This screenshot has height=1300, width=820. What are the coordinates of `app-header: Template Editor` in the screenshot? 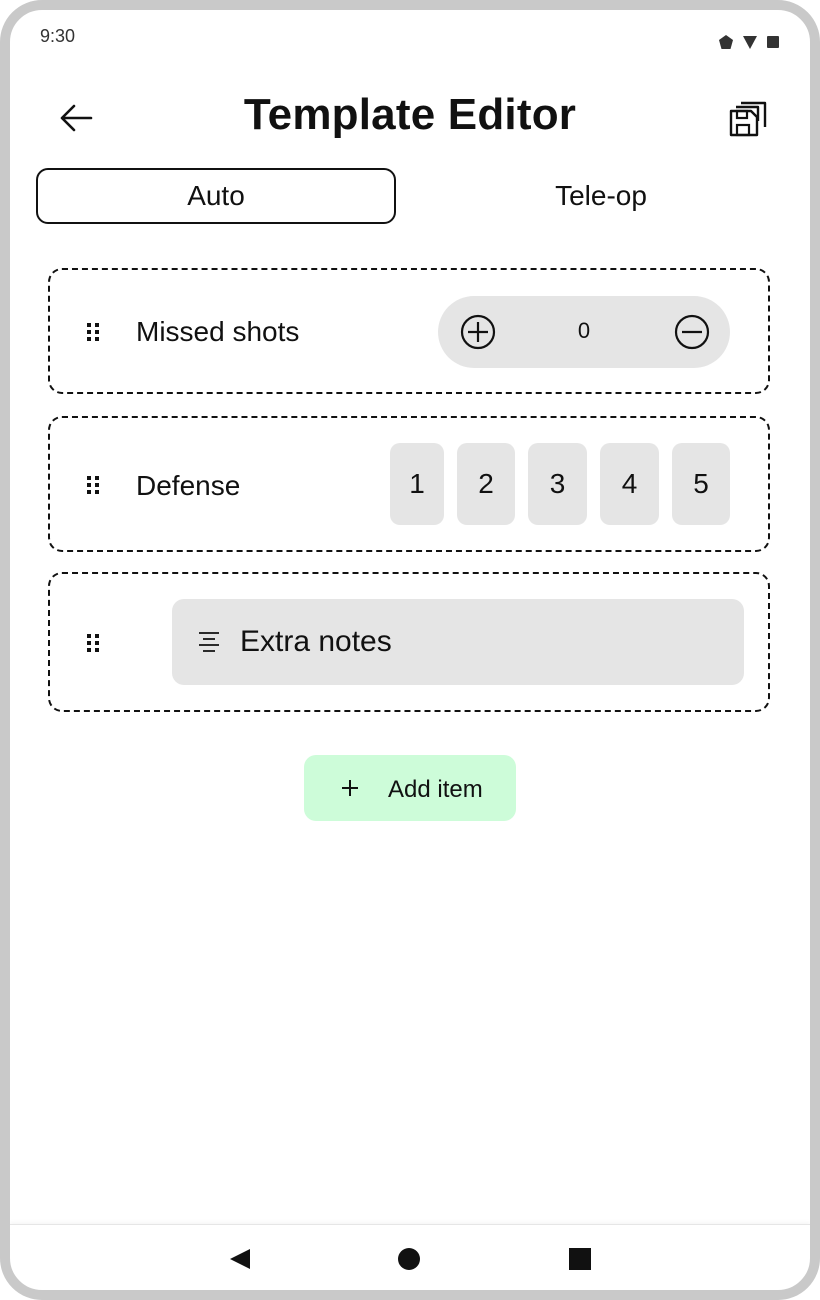 It's located at (410, 120).